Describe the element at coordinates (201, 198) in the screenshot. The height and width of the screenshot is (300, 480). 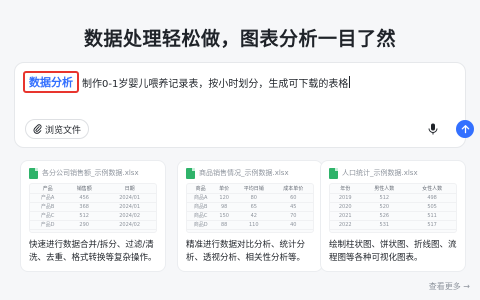
I see `sheet-cell: 商品A` at that location.